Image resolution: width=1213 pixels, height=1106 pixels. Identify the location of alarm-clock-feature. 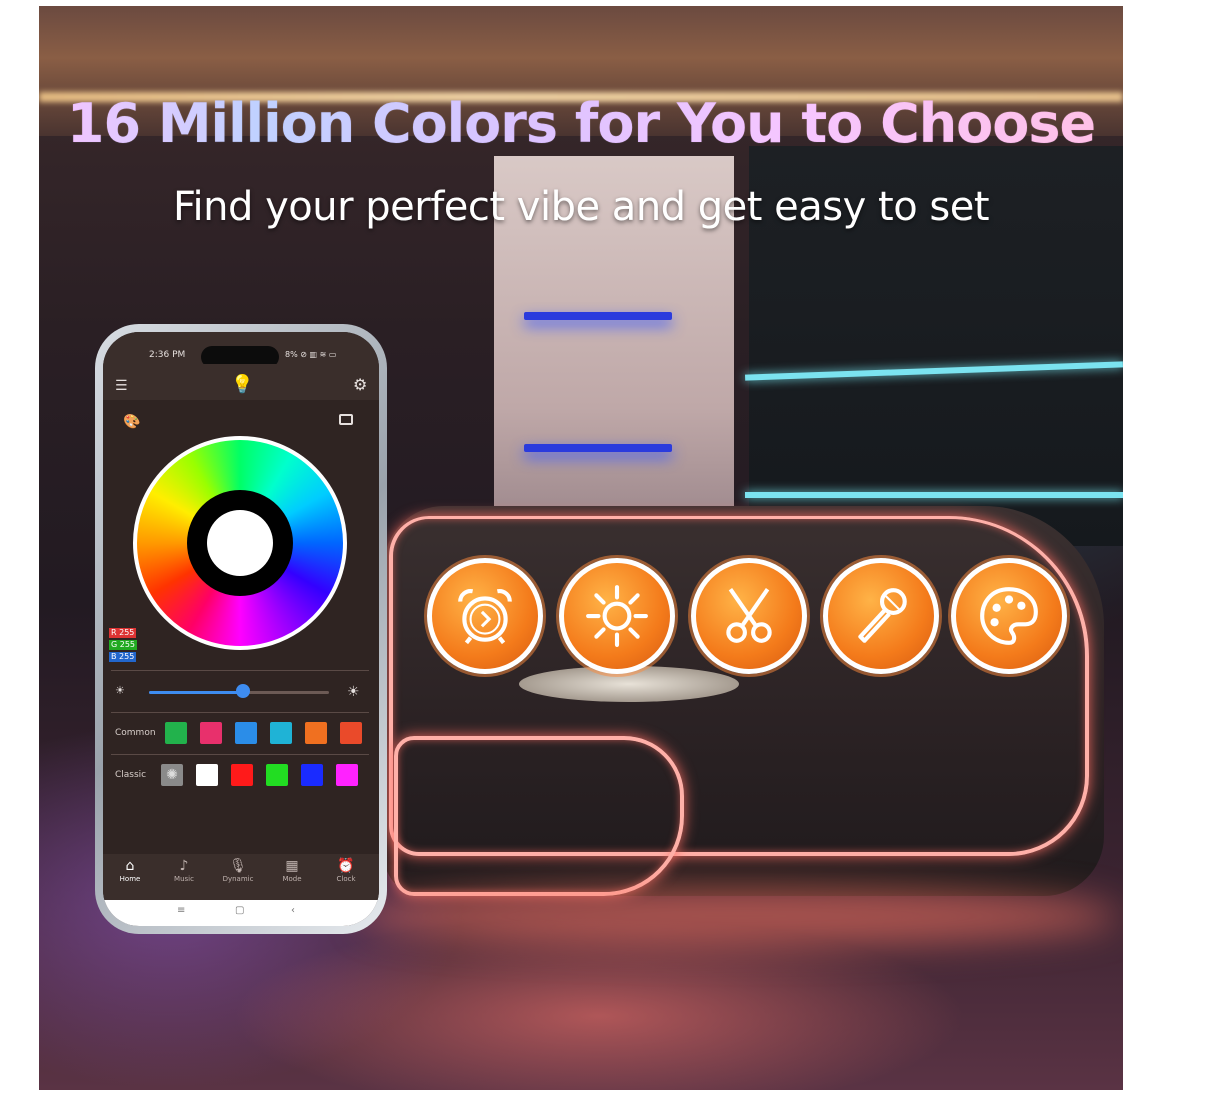
(485, 616).